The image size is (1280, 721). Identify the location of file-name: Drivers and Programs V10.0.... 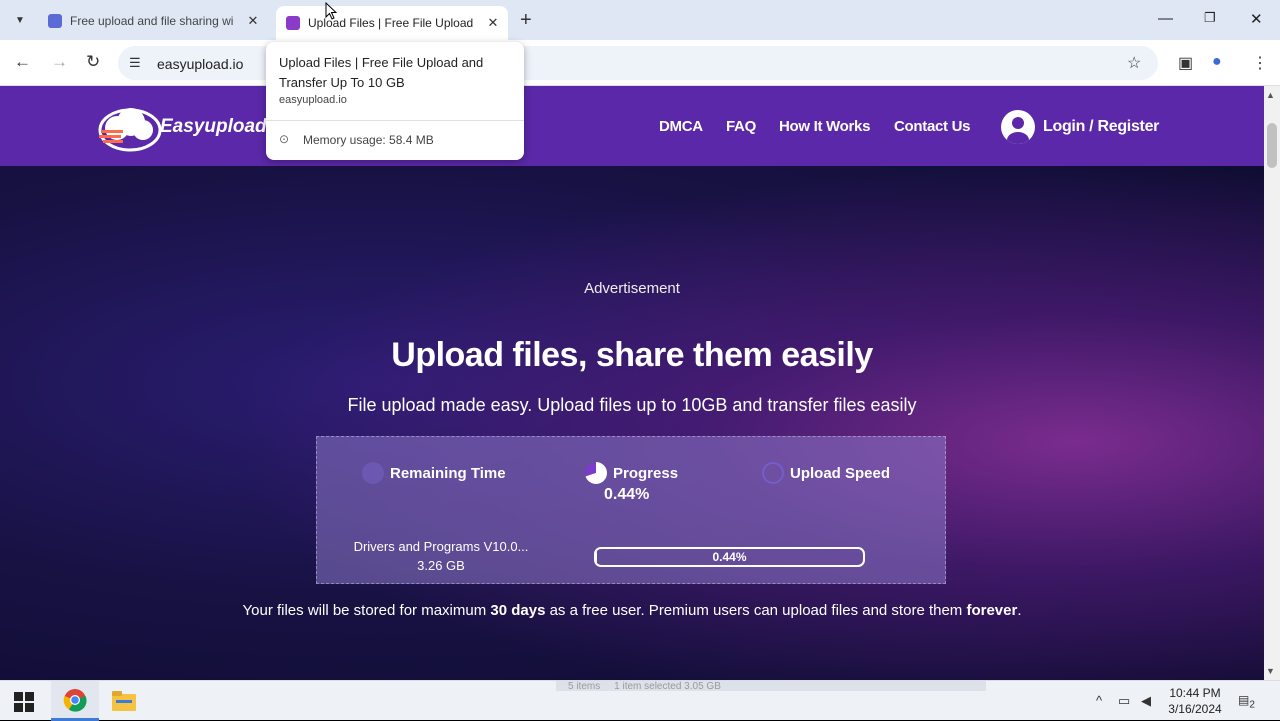
(441, 546).